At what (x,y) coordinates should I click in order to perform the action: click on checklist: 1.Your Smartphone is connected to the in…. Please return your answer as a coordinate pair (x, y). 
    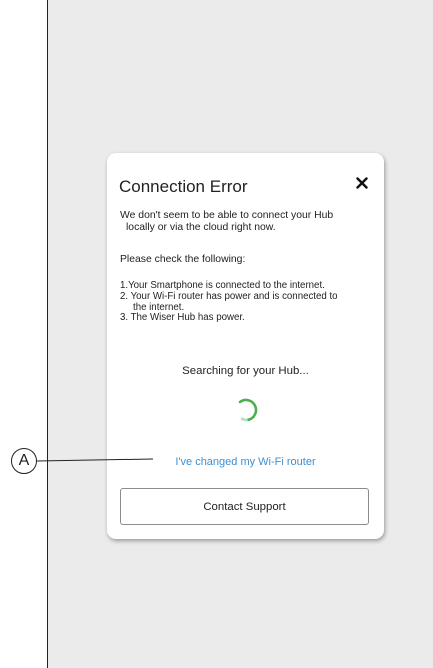
    Looking at the image, I should click on (251, 302).